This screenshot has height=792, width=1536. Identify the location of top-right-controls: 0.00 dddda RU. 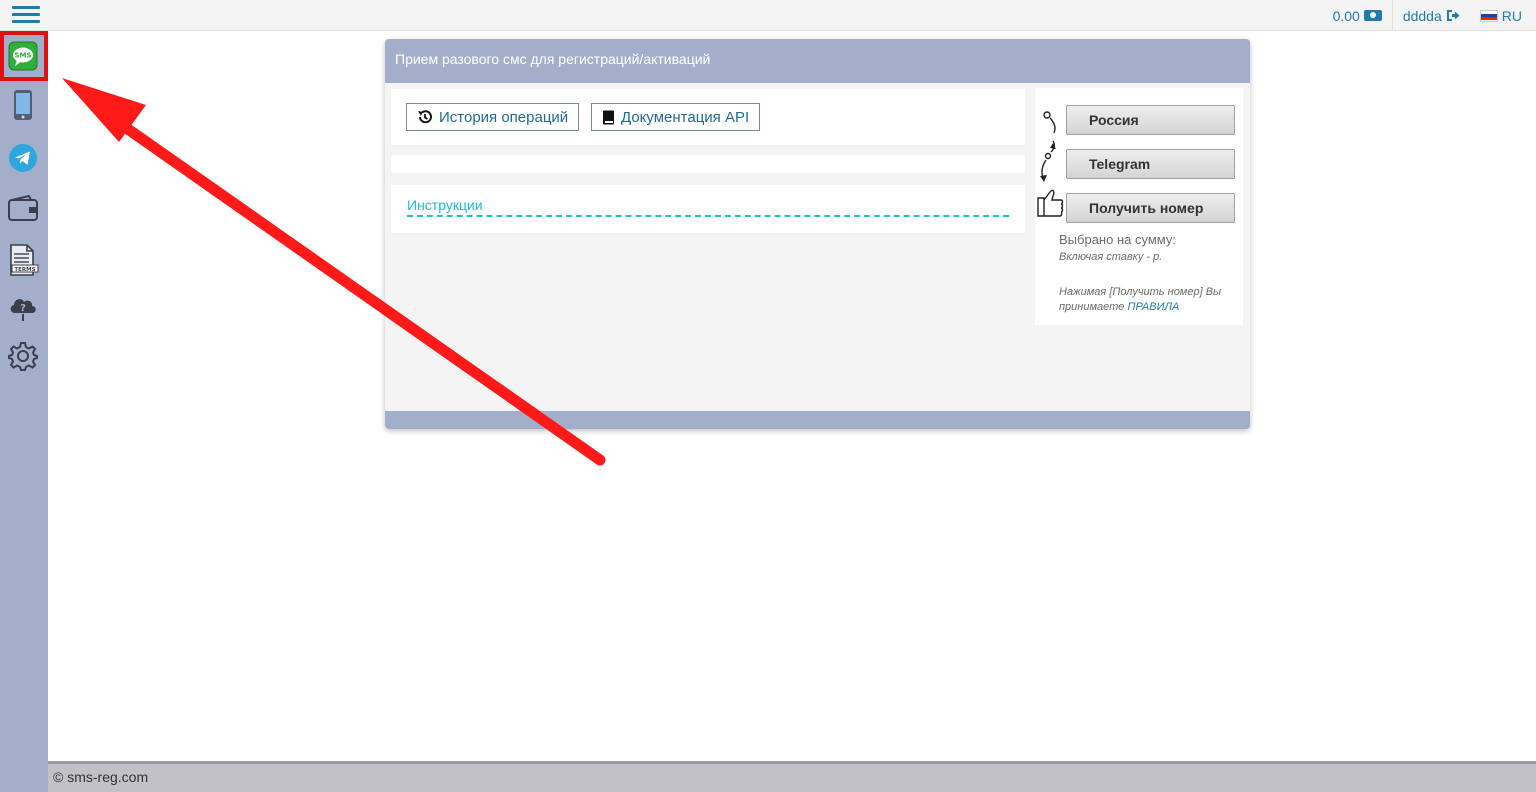
(1422, 15).